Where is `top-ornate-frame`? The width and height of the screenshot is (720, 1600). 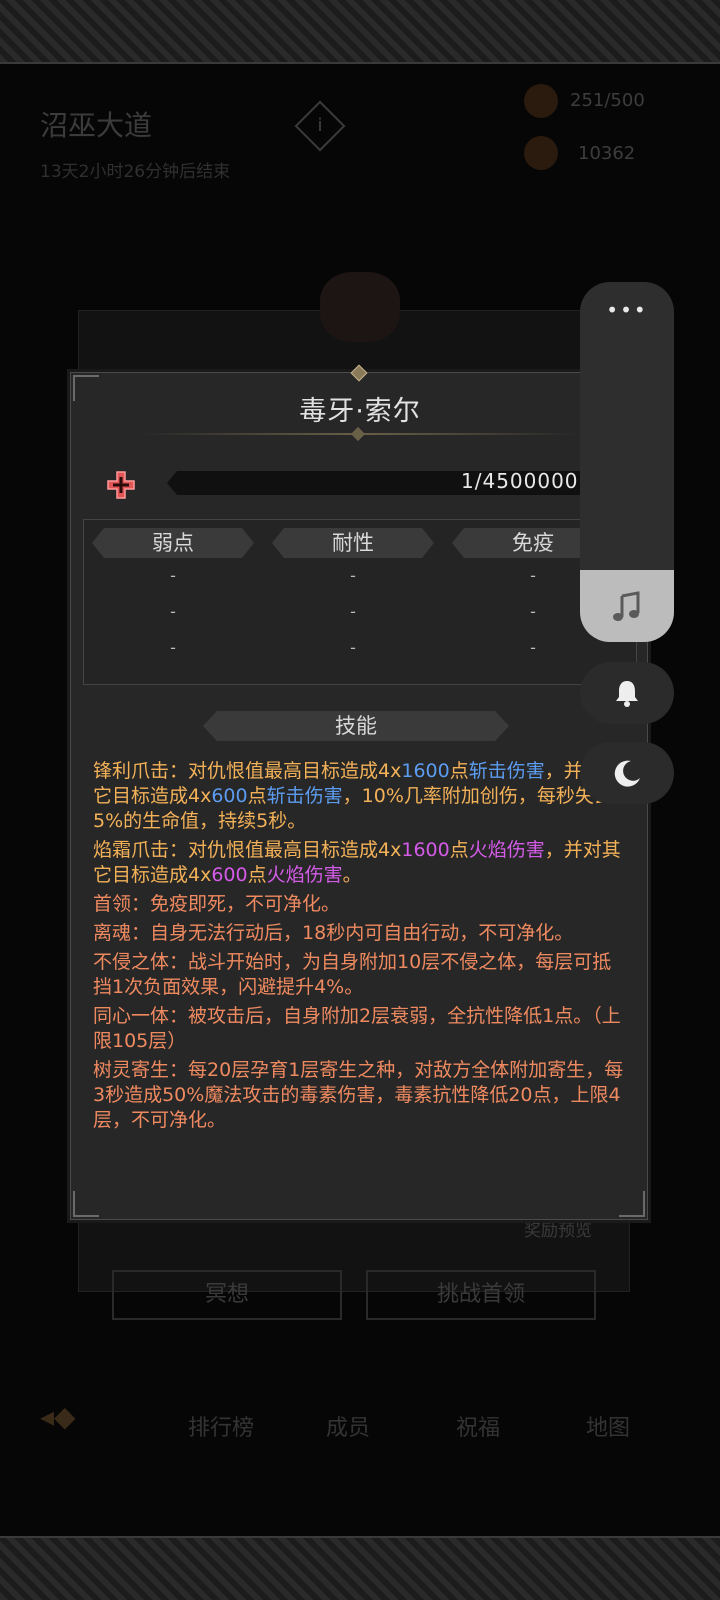
top-ornate-frame is located at coordinates (360, 32).